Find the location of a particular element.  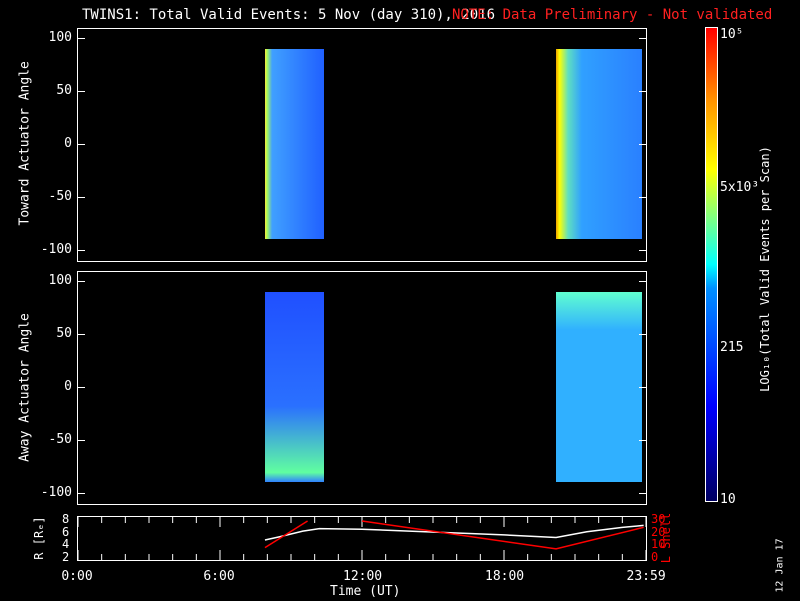

xtick-label: 12:00 is located at coordinates (363, 576).